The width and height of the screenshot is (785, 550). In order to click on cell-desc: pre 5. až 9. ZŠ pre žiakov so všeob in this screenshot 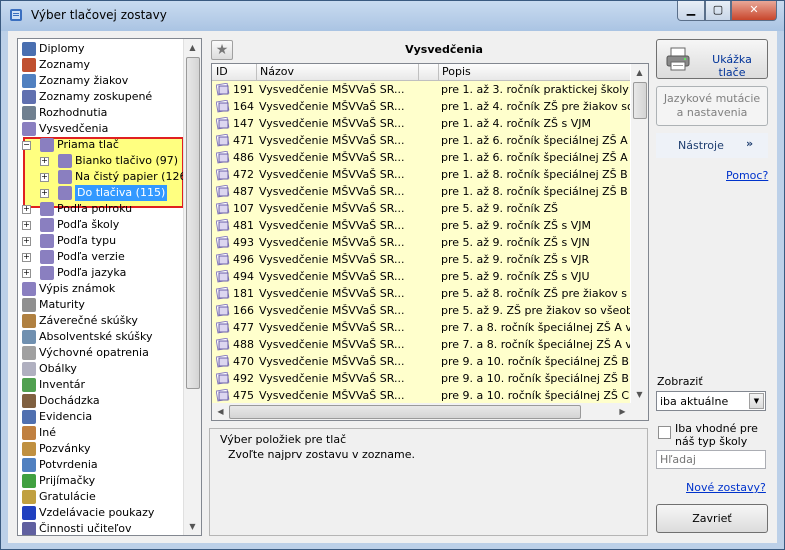, I will do `click(535, 310)`.